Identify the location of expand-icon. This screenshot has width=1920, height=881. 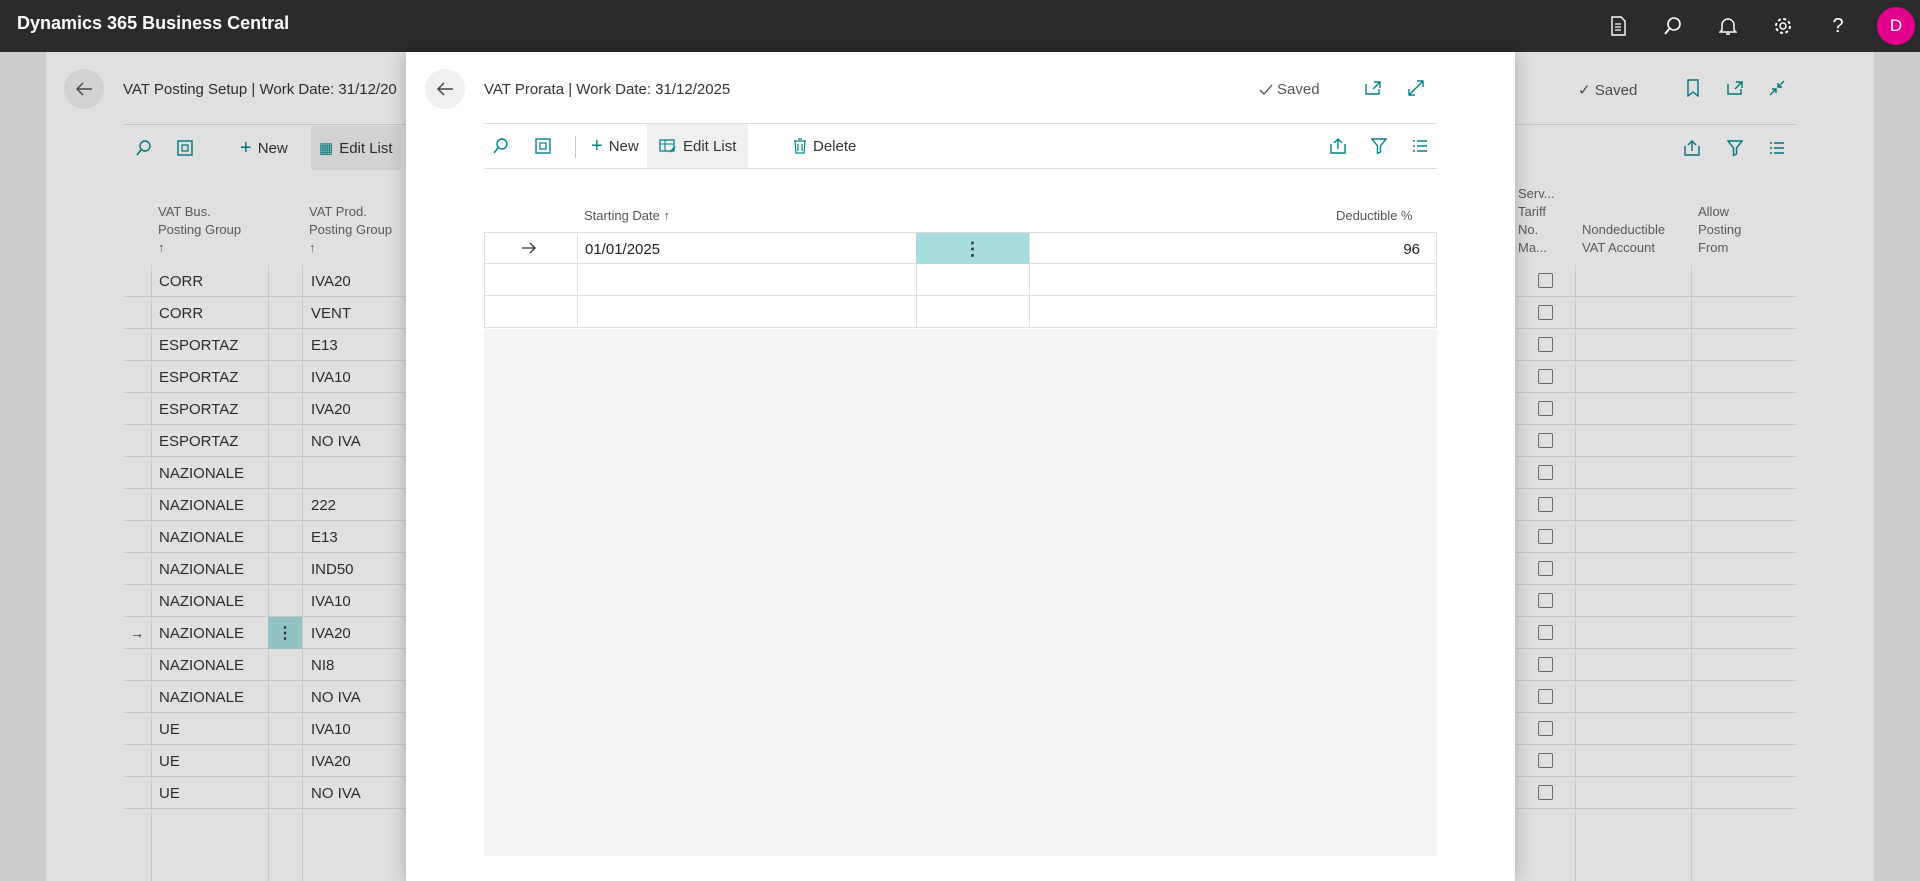
(1416, 88).